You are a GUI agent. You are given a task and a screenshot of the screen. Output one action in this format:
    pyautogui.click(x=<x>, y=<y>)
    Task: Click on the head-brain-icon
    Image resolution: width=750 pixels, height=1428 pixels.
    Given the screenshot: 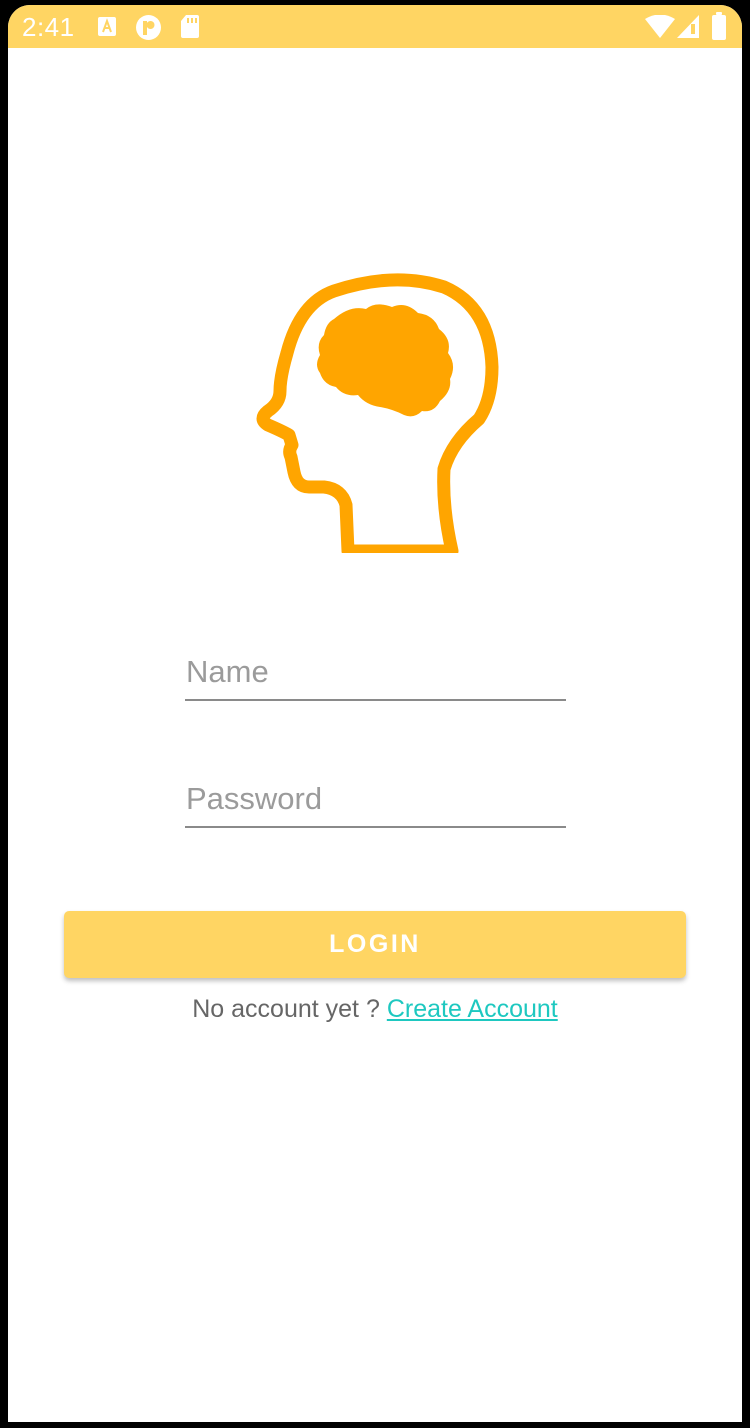 What is the action you would take?
    pyautogui.click(x=377, y=413)
    